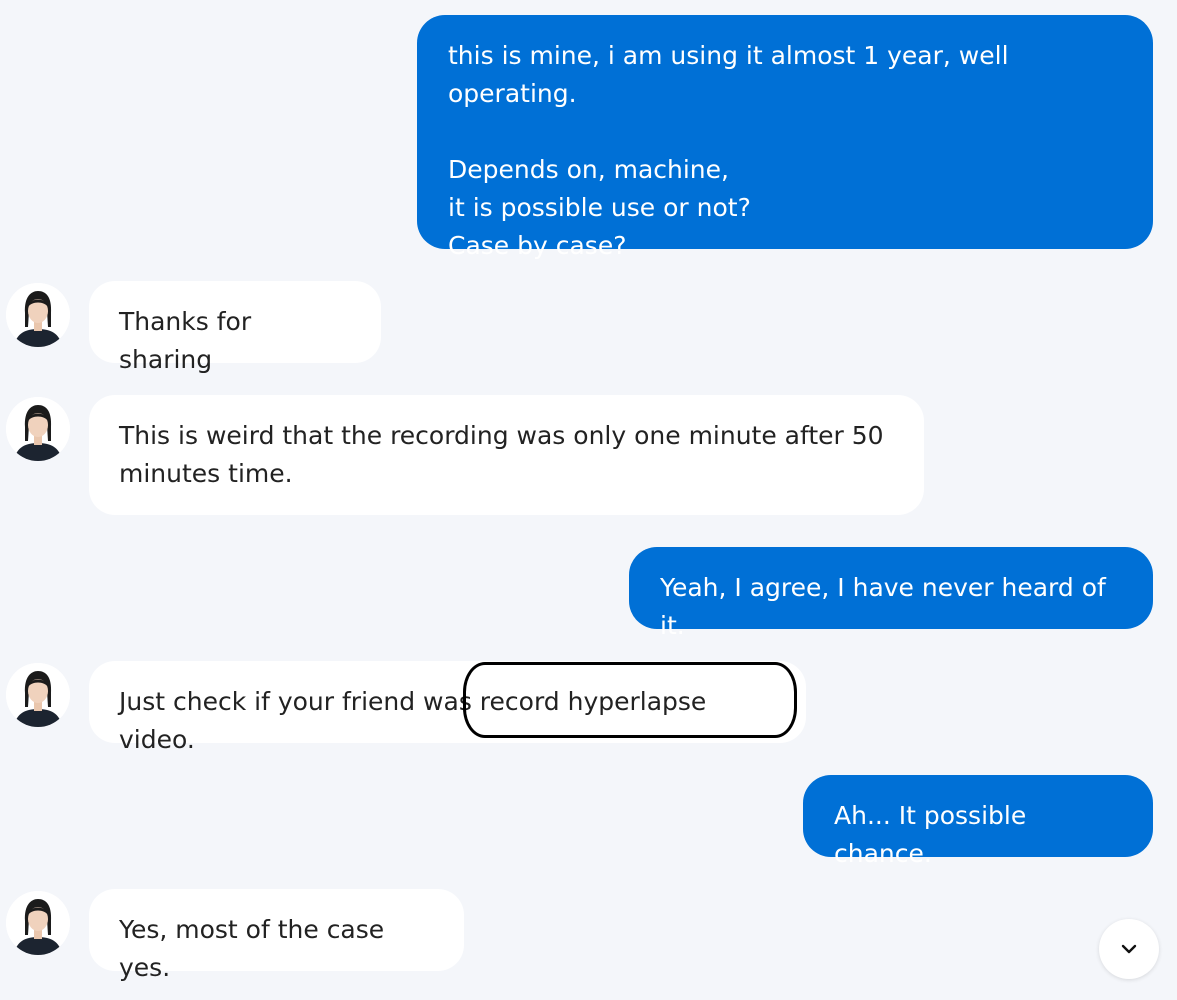  What do you see at coordinates (235, 327) in the screenshot?
I see `agent-message-bubble: Thanks for sharing` at bounding box center [235, 327].